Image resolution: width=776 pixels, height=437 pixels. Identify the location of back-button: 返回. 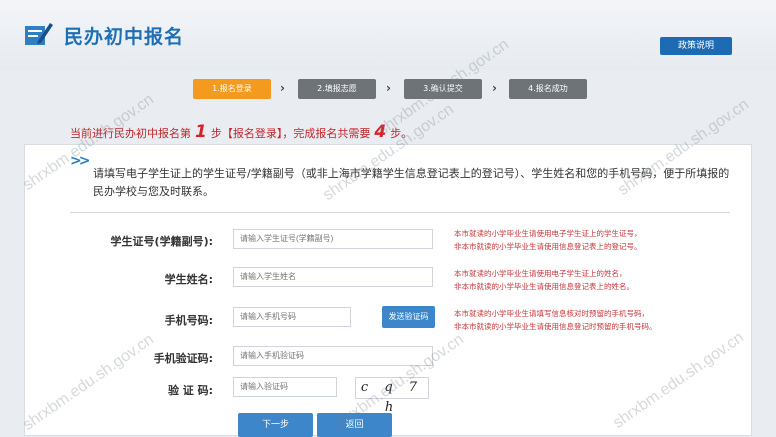
(354, 425).